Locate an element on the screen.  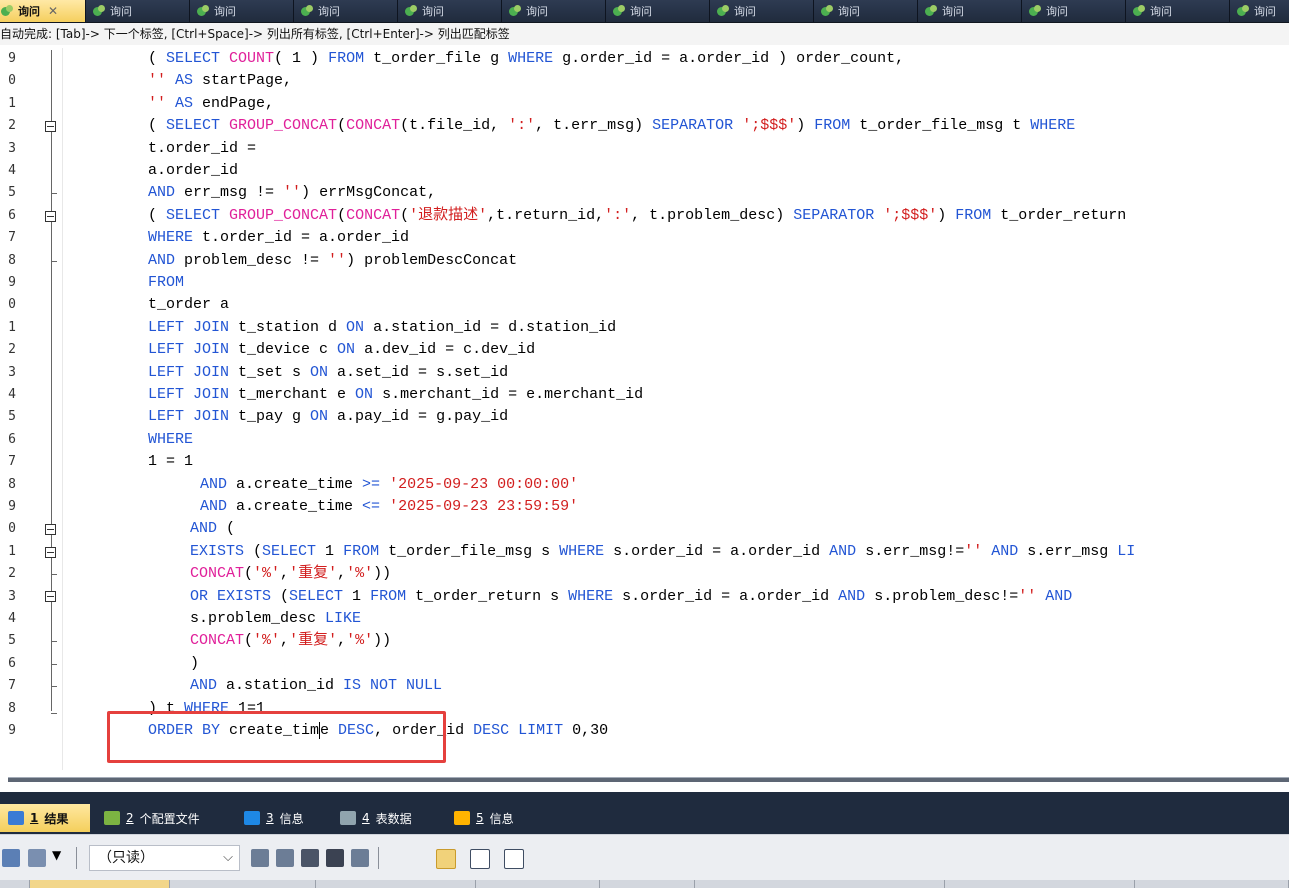
duplicate-row-icon is located at coordinates (285, 858).